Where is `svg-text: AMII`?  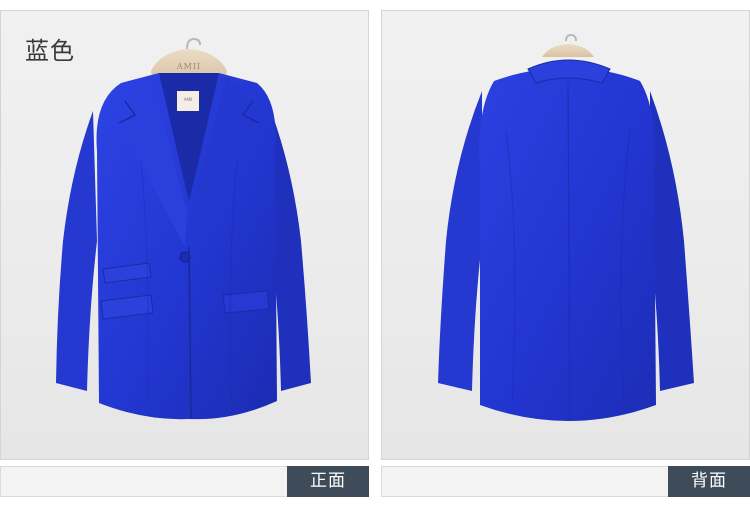 svg-text: AMII is located at coordinates (188, 99).